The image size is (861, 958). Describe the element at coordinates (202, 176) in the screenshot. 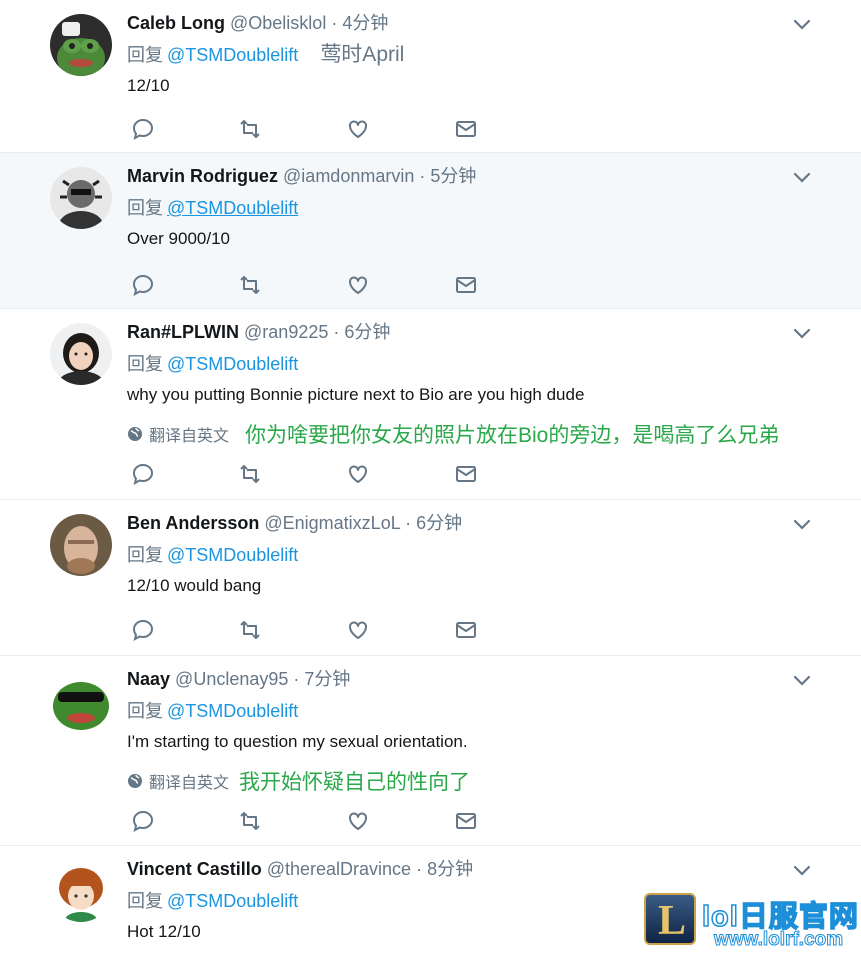

I see `author-name: Marvin Rodriguez` at that location.